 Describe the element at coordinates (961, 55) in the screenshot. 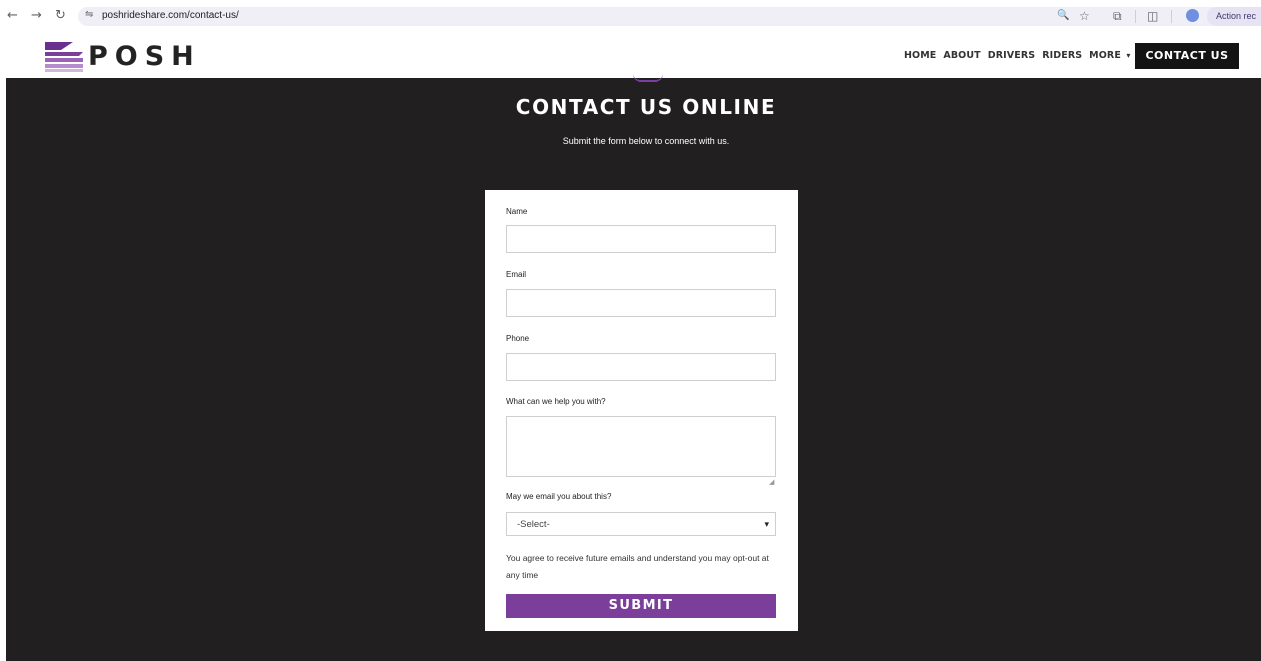

I see `nav-about: ABOUT` at that location.